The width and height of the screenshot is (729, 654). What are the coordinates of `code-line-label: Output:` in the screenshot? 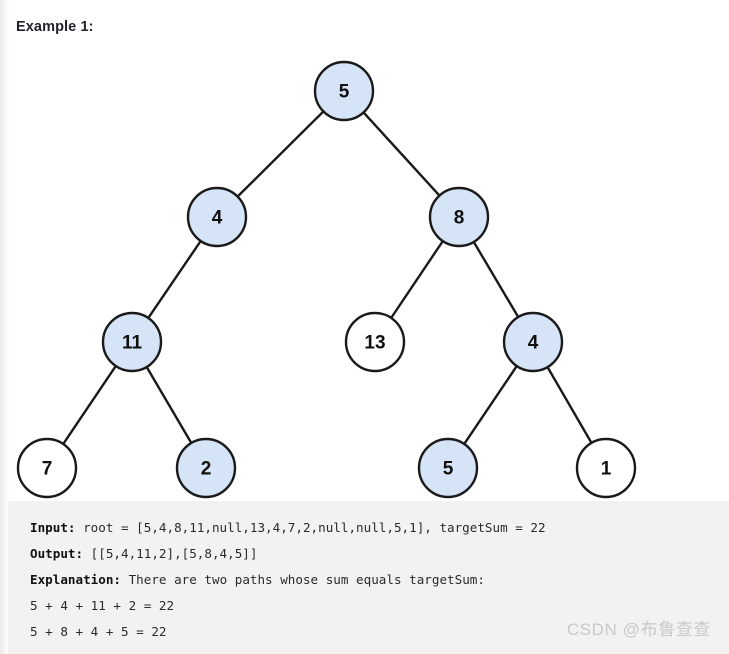 It's located at (57, 553).